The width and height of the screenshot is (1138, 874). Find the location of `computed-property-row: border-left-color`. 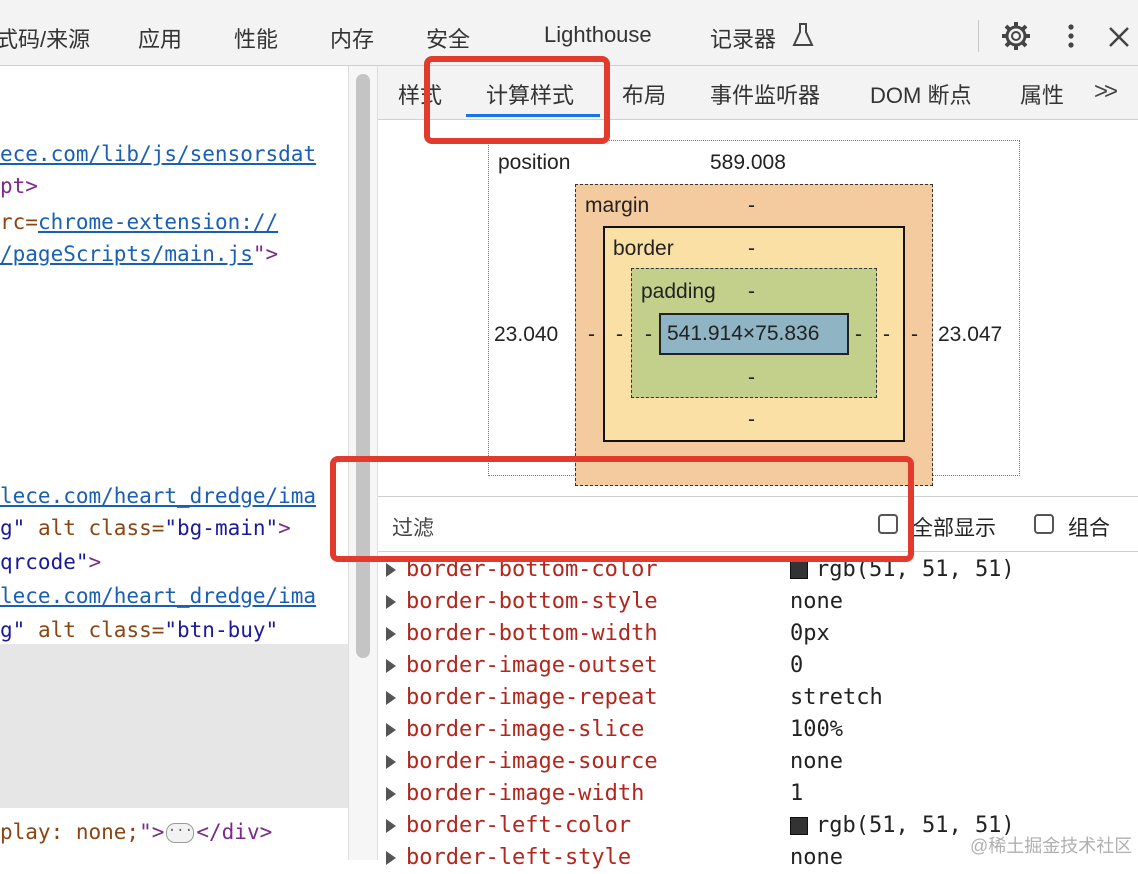

computed-property-row: border-left-color is located at coordinates (508, 826).